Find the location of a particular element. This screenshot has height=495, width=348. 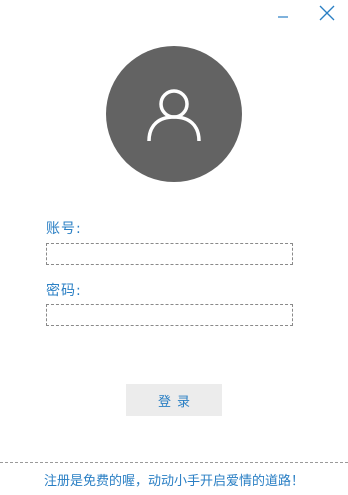

avatar is located at coordinates (174, 114).